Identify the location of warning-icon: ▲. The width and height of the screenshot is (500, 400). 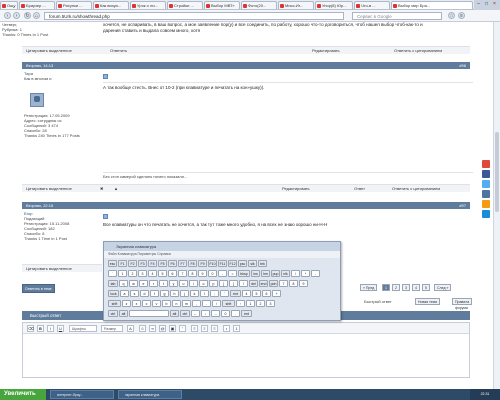
(116, 188).